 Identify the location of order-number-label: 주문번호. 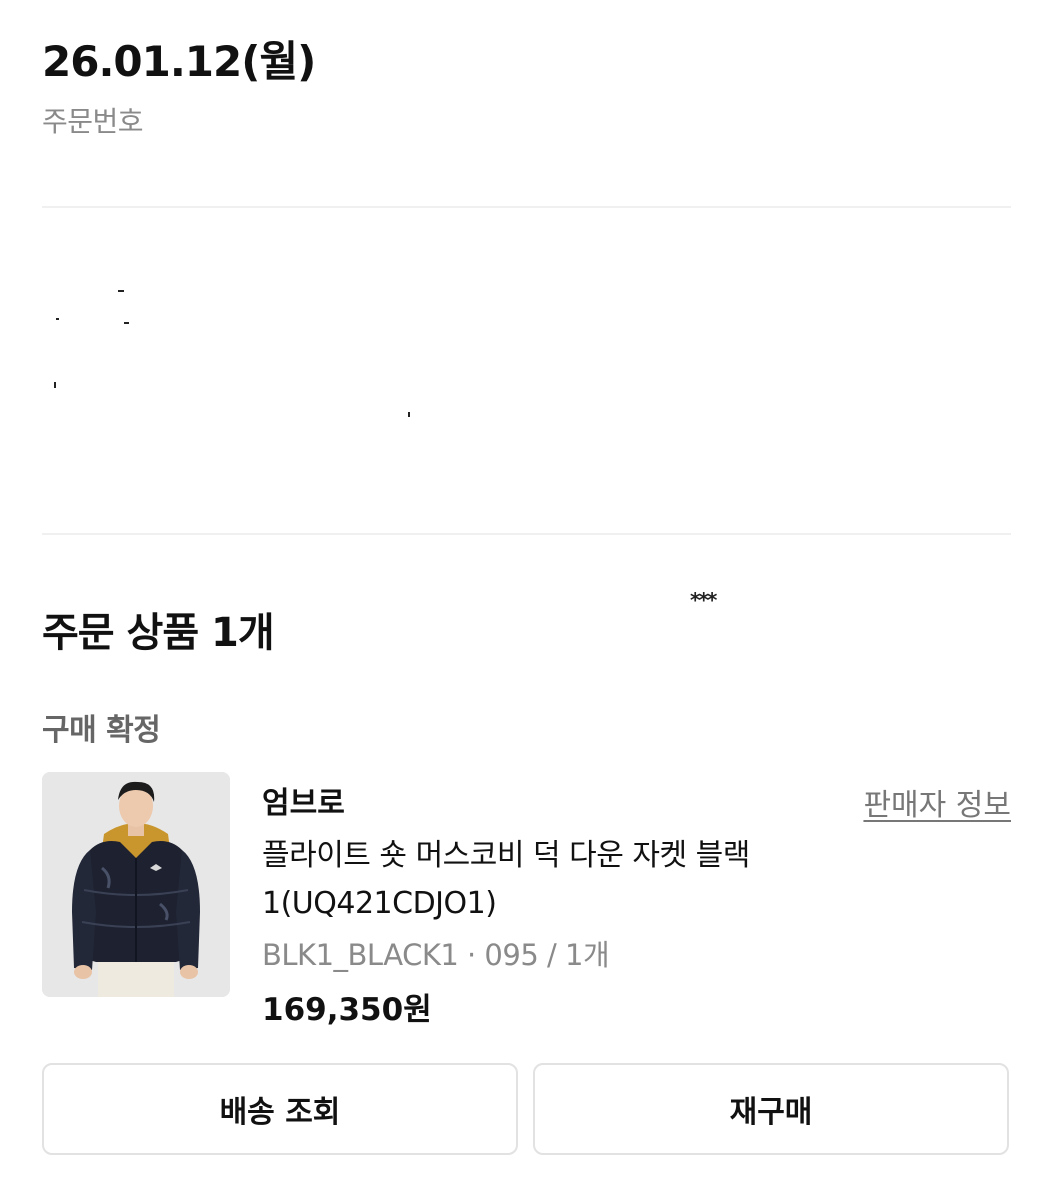
(93, 121).